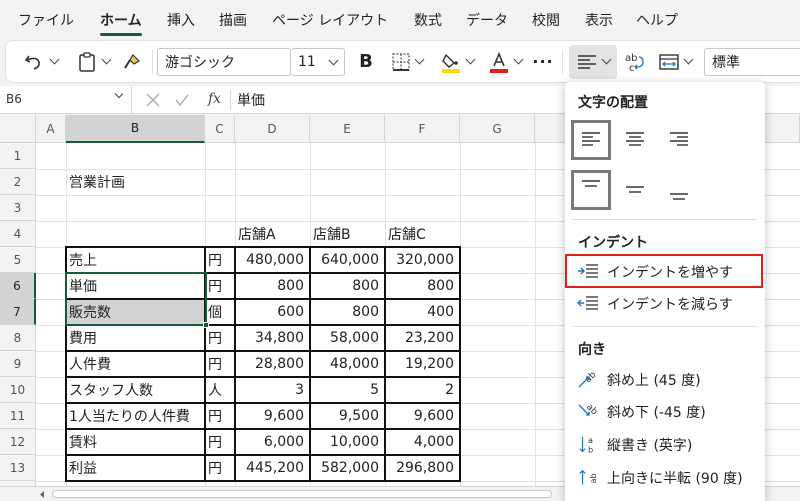 This screenshot has width=800, height=501. What do you see at coordinates (591, 190) in the screenshot?
I see `align-top-button` at bounding box center [591, 190].